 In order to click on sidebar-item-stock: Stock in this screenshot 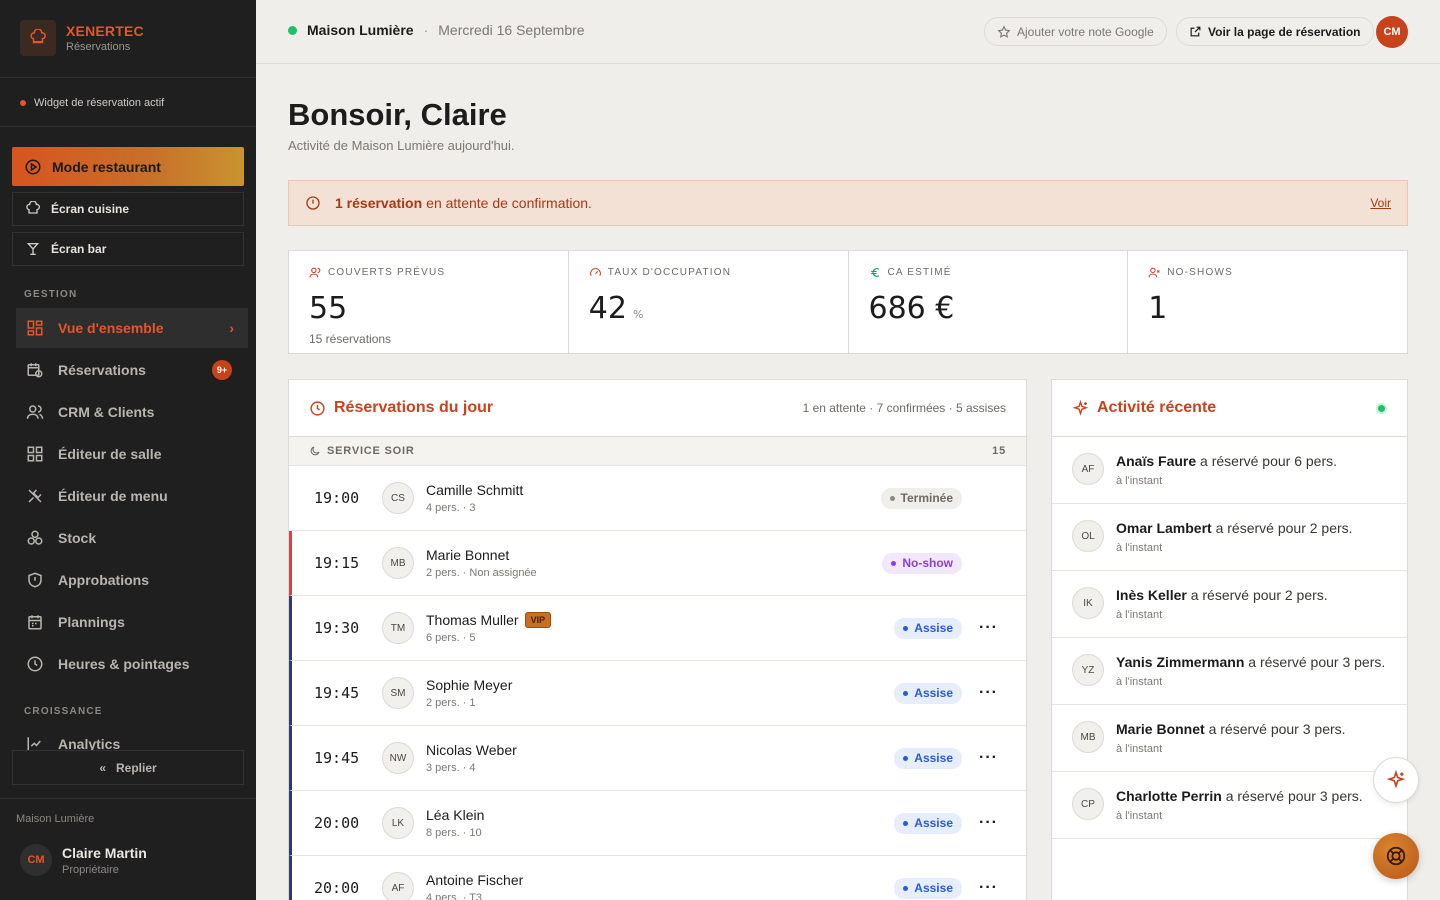, I will do `click(132, 538)`.